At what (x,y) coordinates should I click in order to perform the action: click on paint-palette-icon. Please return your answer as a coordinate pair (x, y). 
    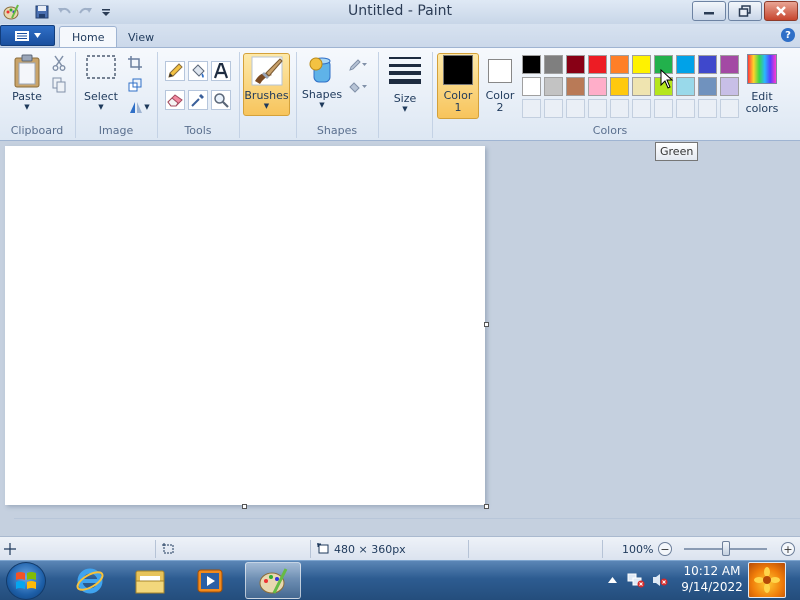
    Looking at the image, I should click on (273, 580).